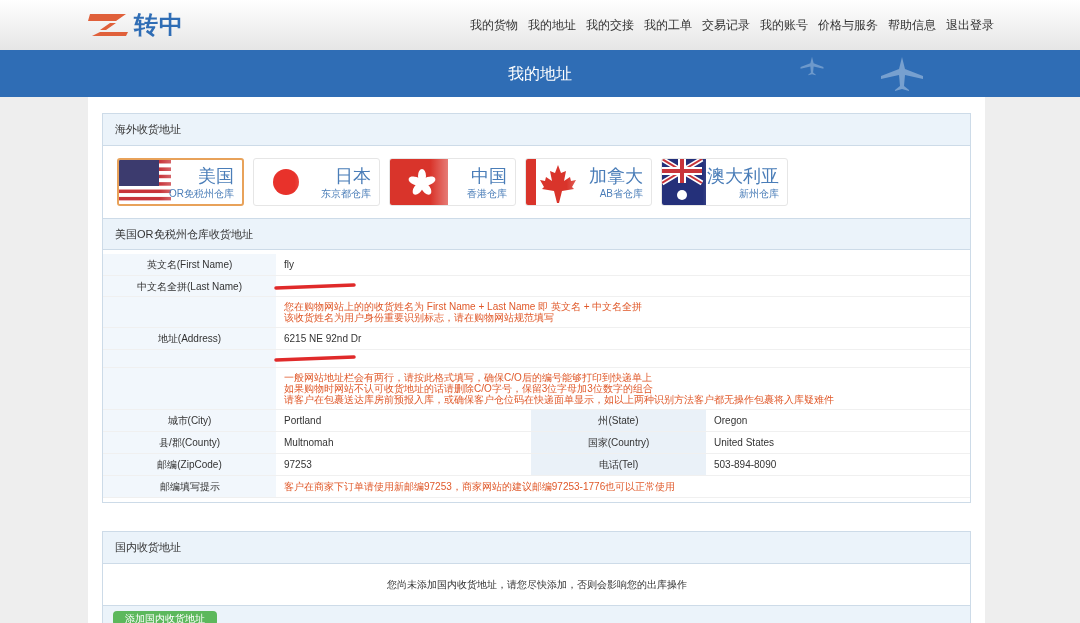 The height and width of the screenshot is (623, 1080). I want to click on field-label: 邮编(ZipCode), so click(189, 465).